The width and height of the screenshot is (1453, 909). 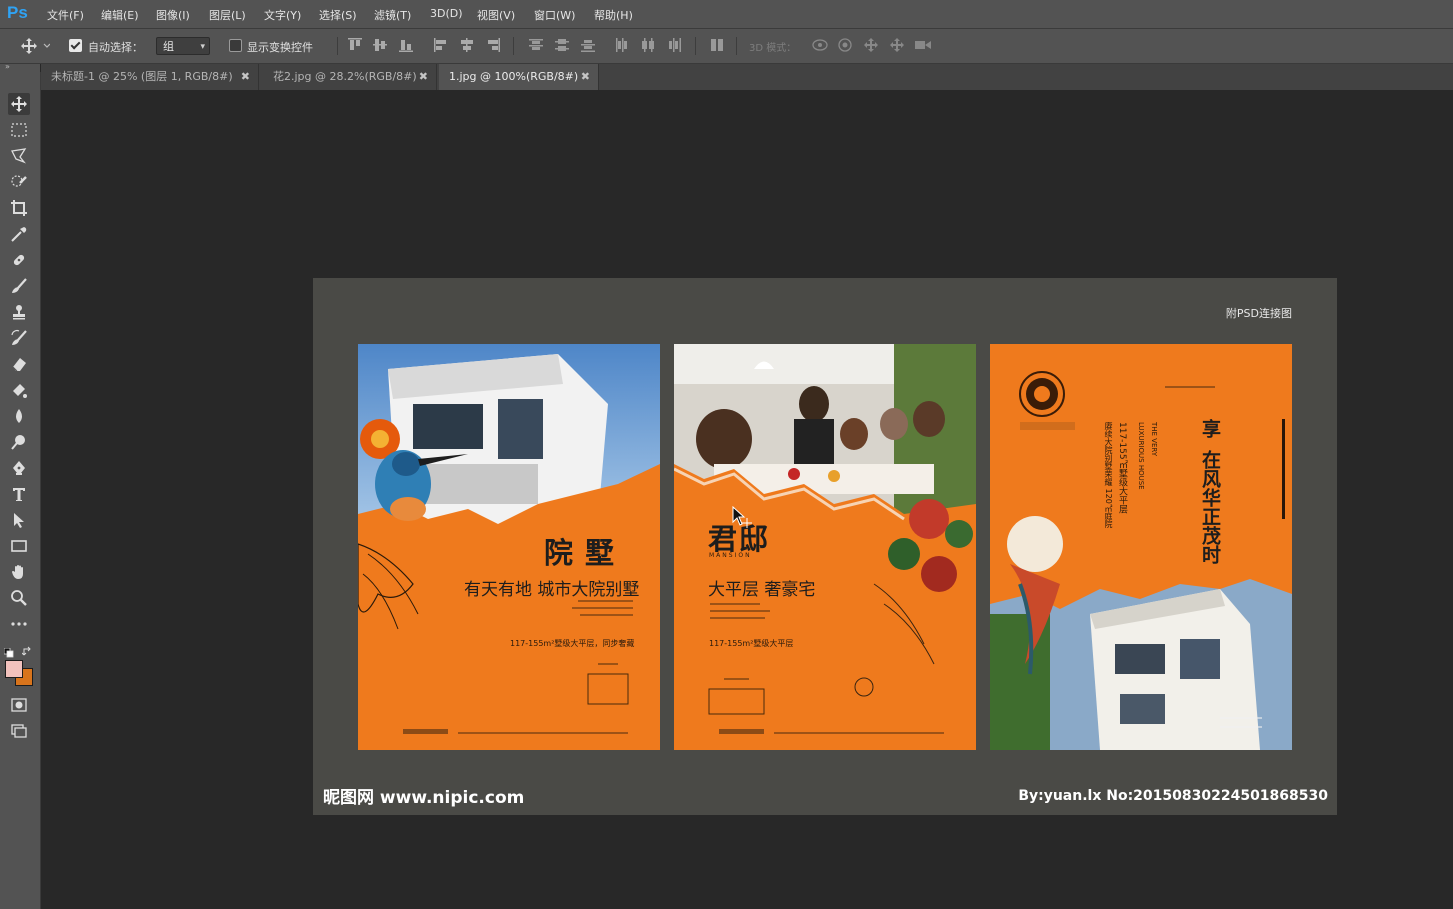 I want to click on distribute-bottom-icon, so click(x=588, y=45).